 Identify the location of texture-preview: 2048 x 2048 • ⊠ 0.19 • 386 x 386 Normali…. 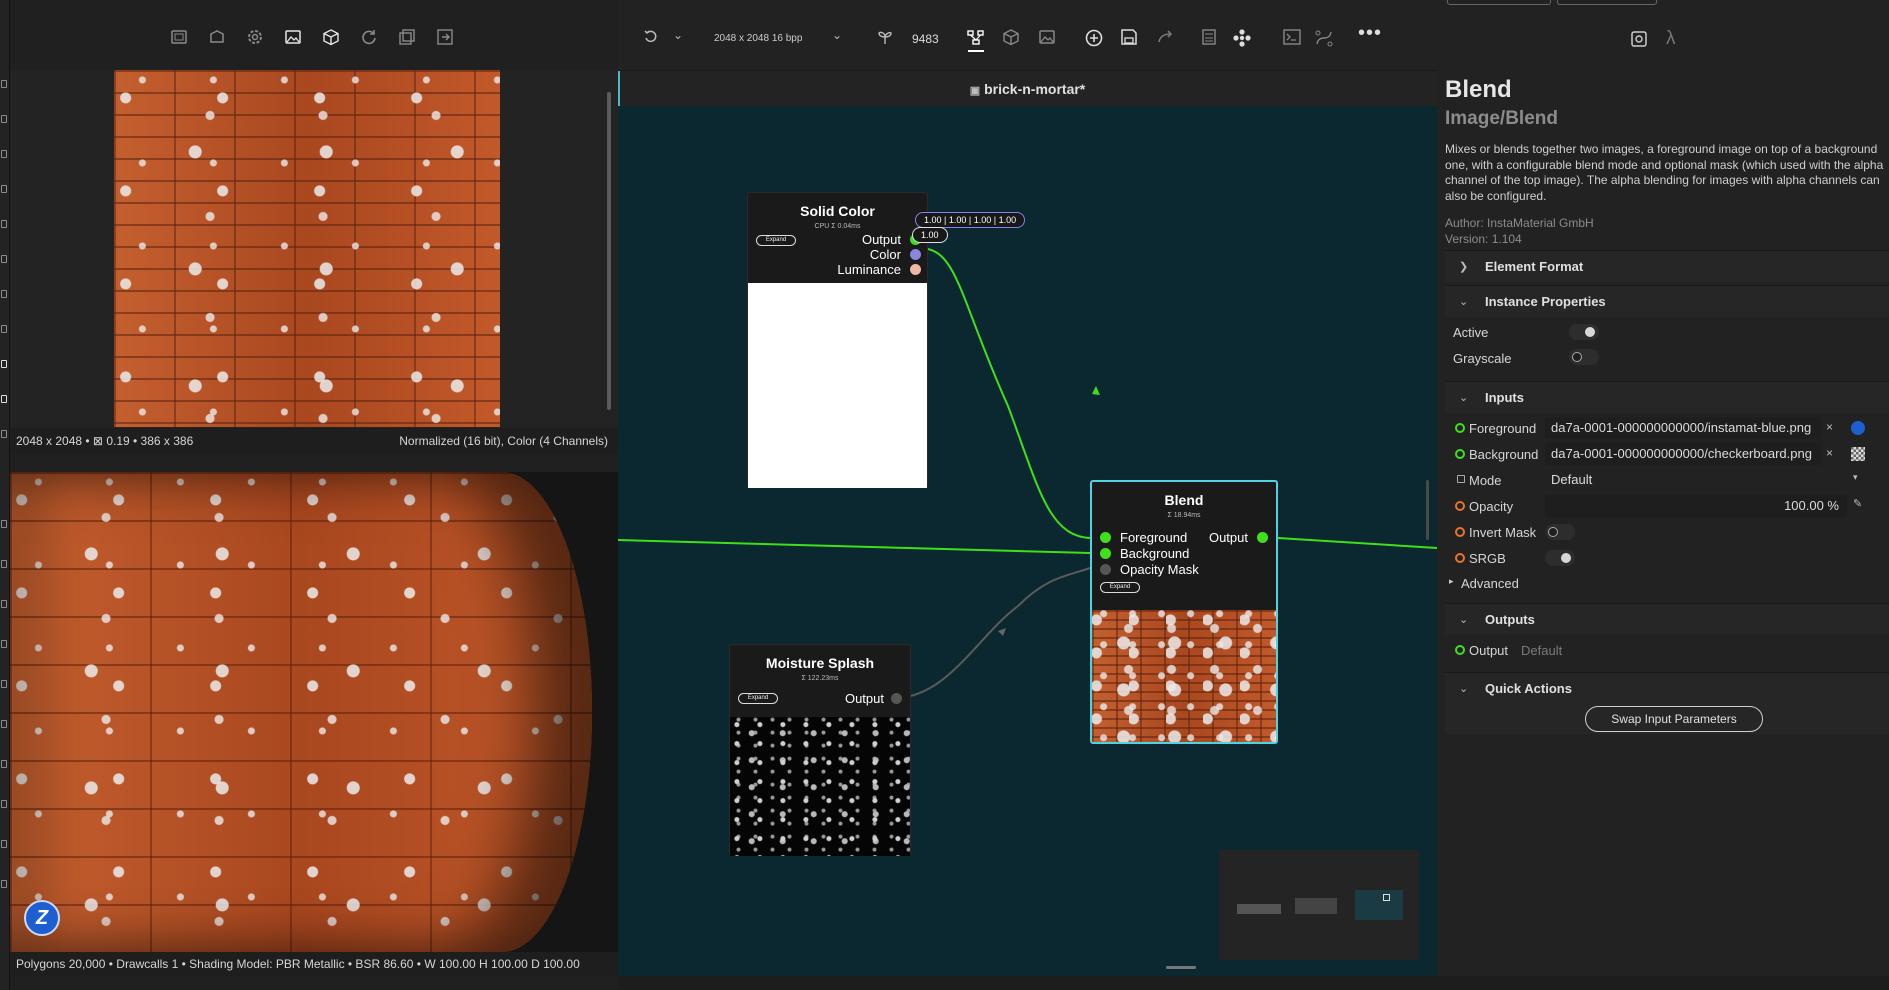
(314, 262).